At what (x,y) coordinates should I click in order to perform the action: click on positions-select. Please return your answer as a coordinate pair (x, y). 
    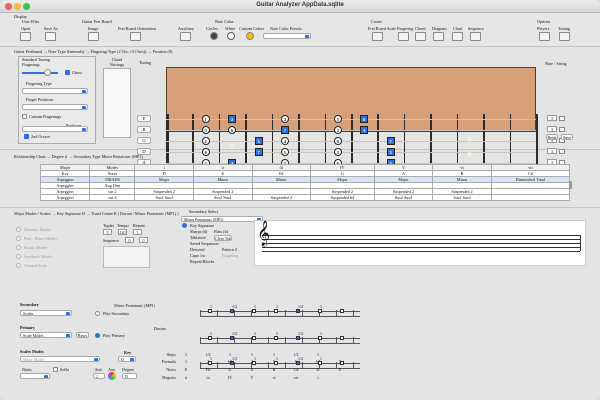
    Looking at the image, I should click on (55, 129).